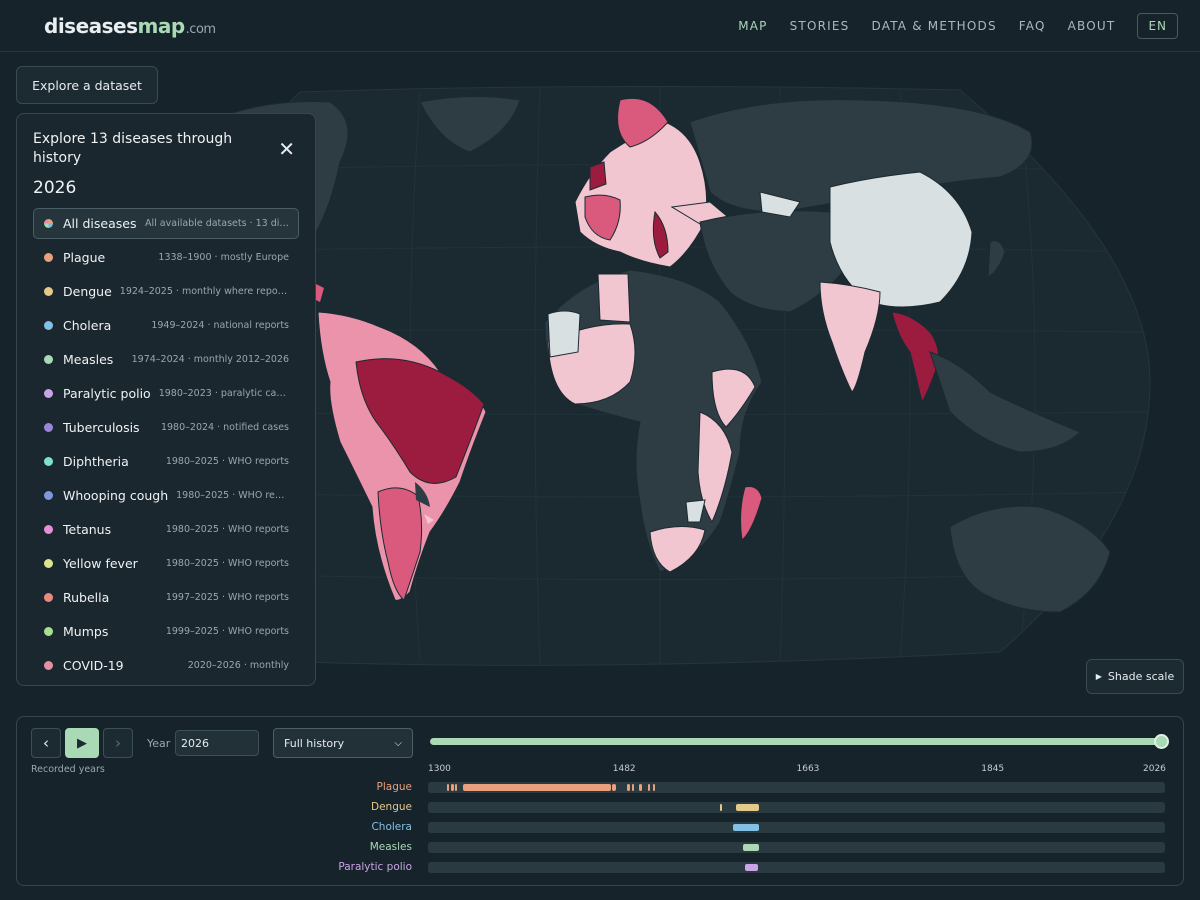 This screenshot has width=1200, height=900. What do you see at coordinates (133, 148) in the screenshot?
I see `panel-title: Explore 13 diseases through history` at bounding box center [133, 148].